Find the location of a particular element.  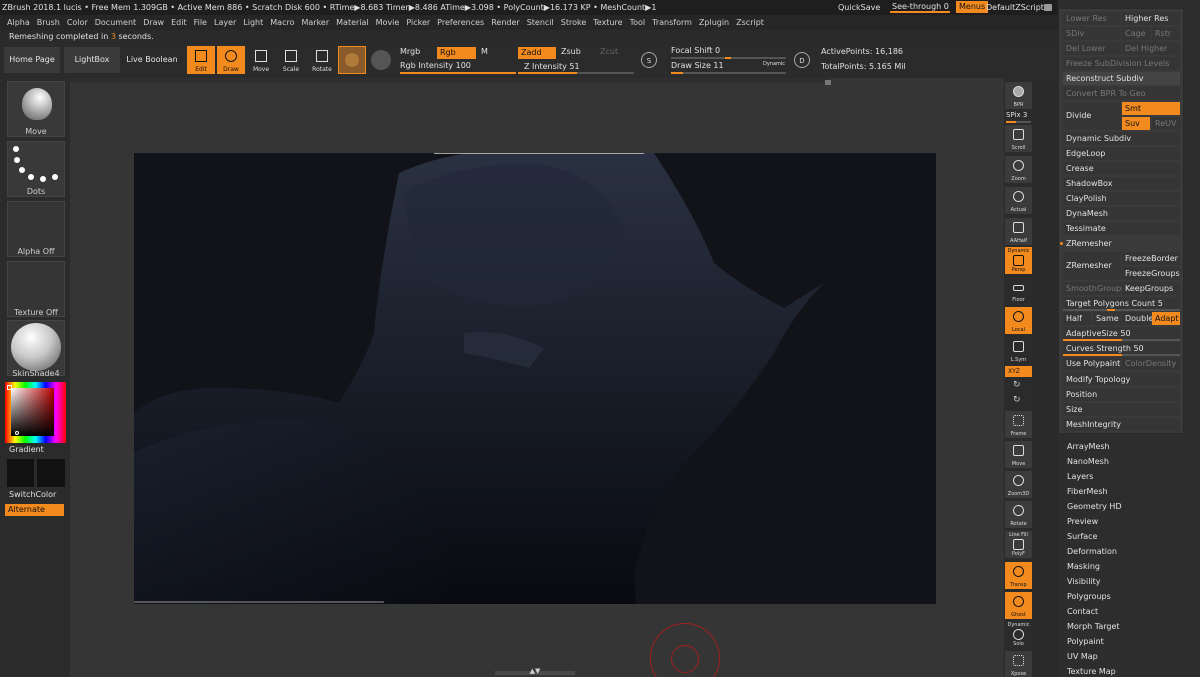

curves-strength-track is located at coordinates (1121, 355).